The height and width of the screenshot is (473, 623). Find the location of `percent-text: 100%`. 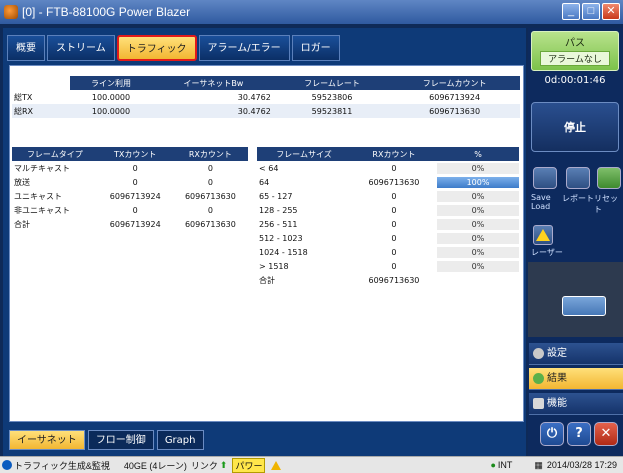

percent-text: 100% is located at coordinates (478, 182).